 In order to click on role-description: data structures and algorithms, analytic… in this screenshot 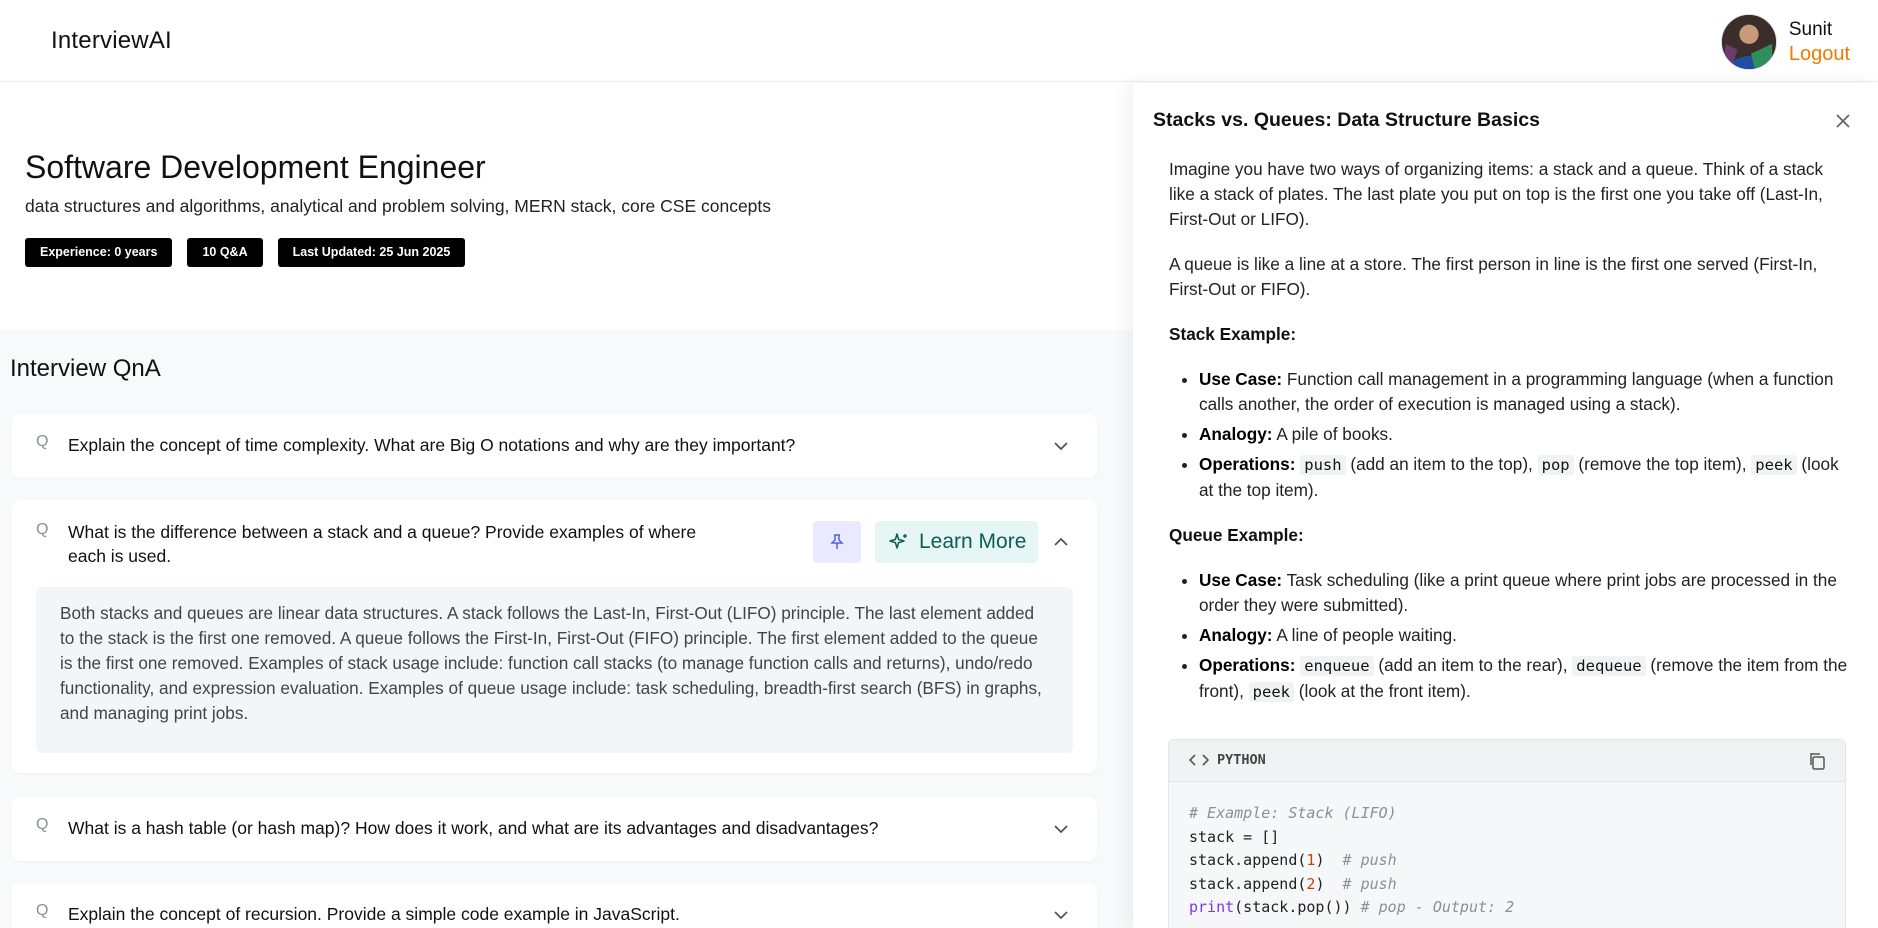, I will do `click(398, 206)`.